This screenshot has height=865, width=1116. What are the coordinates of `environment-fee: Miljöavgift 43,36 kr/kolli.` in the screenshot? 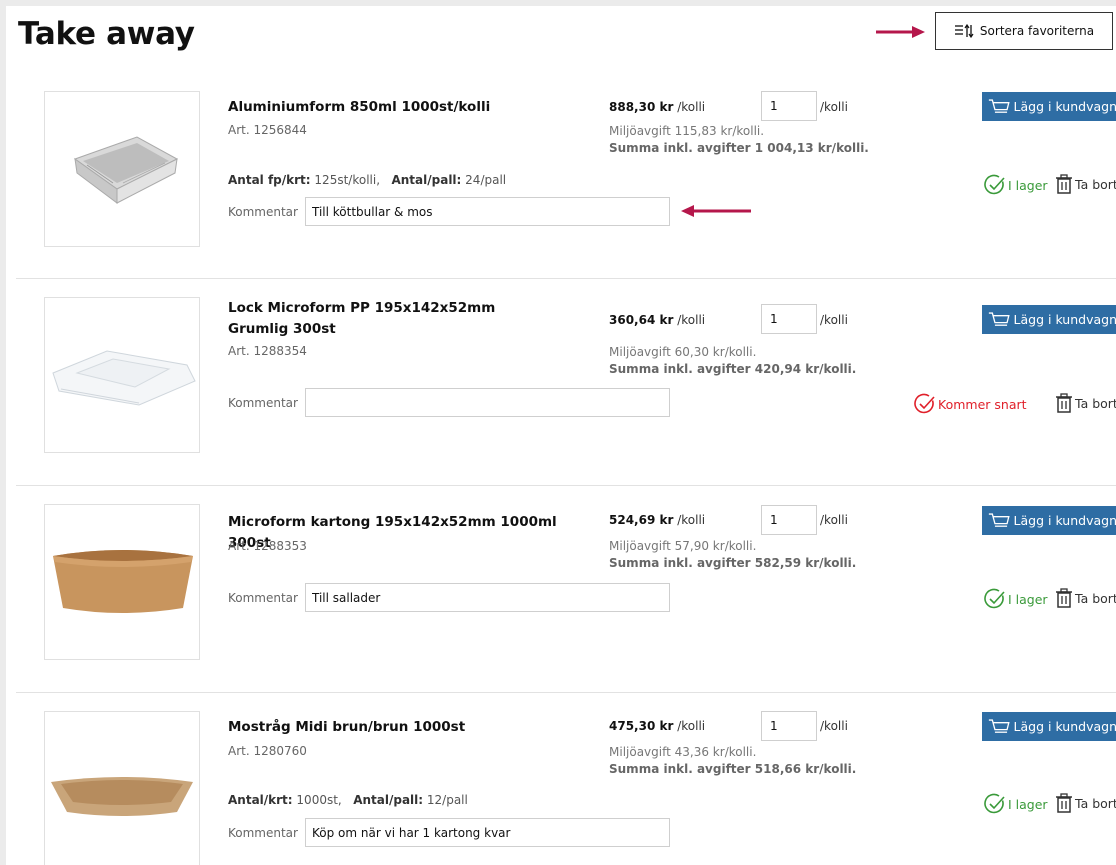 It's located at (683, 752).